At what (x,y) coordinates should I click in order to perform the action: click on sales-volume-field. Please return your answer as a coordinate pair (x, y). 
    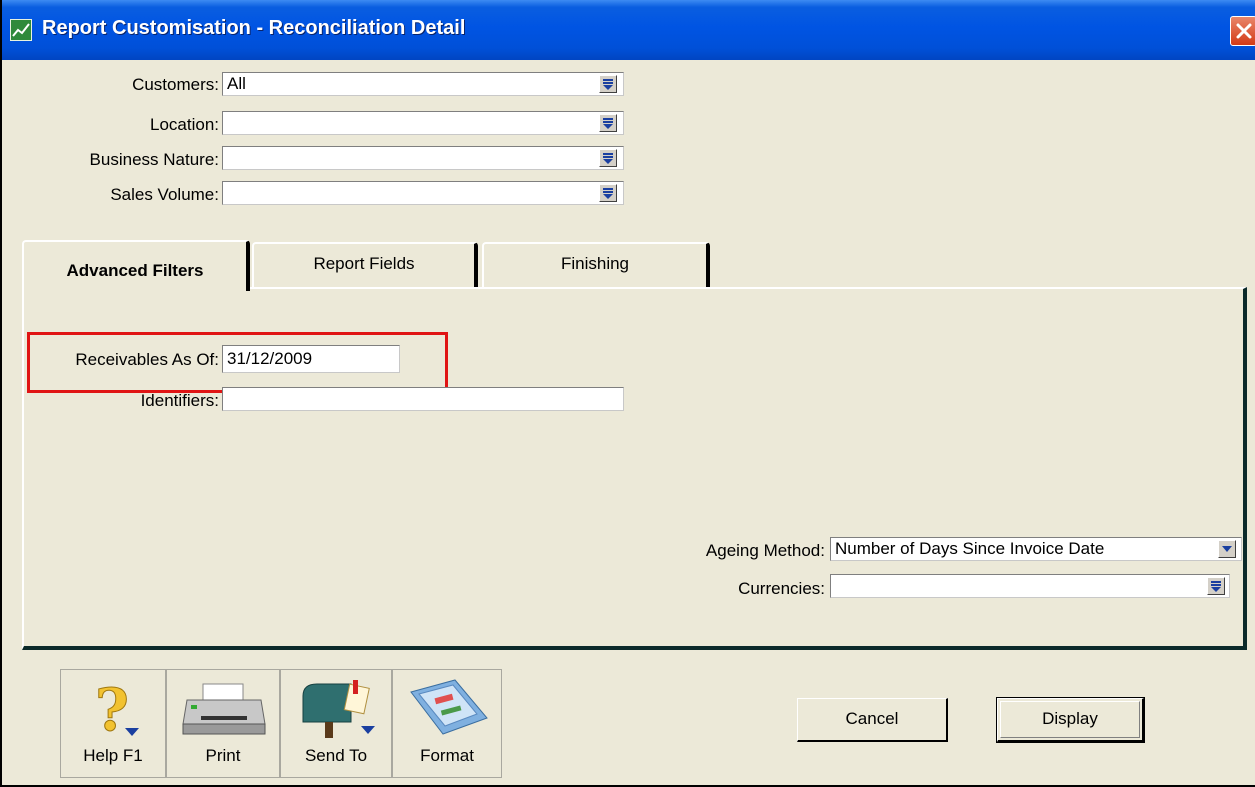
    Looking at the image, I should click on (423, 193).